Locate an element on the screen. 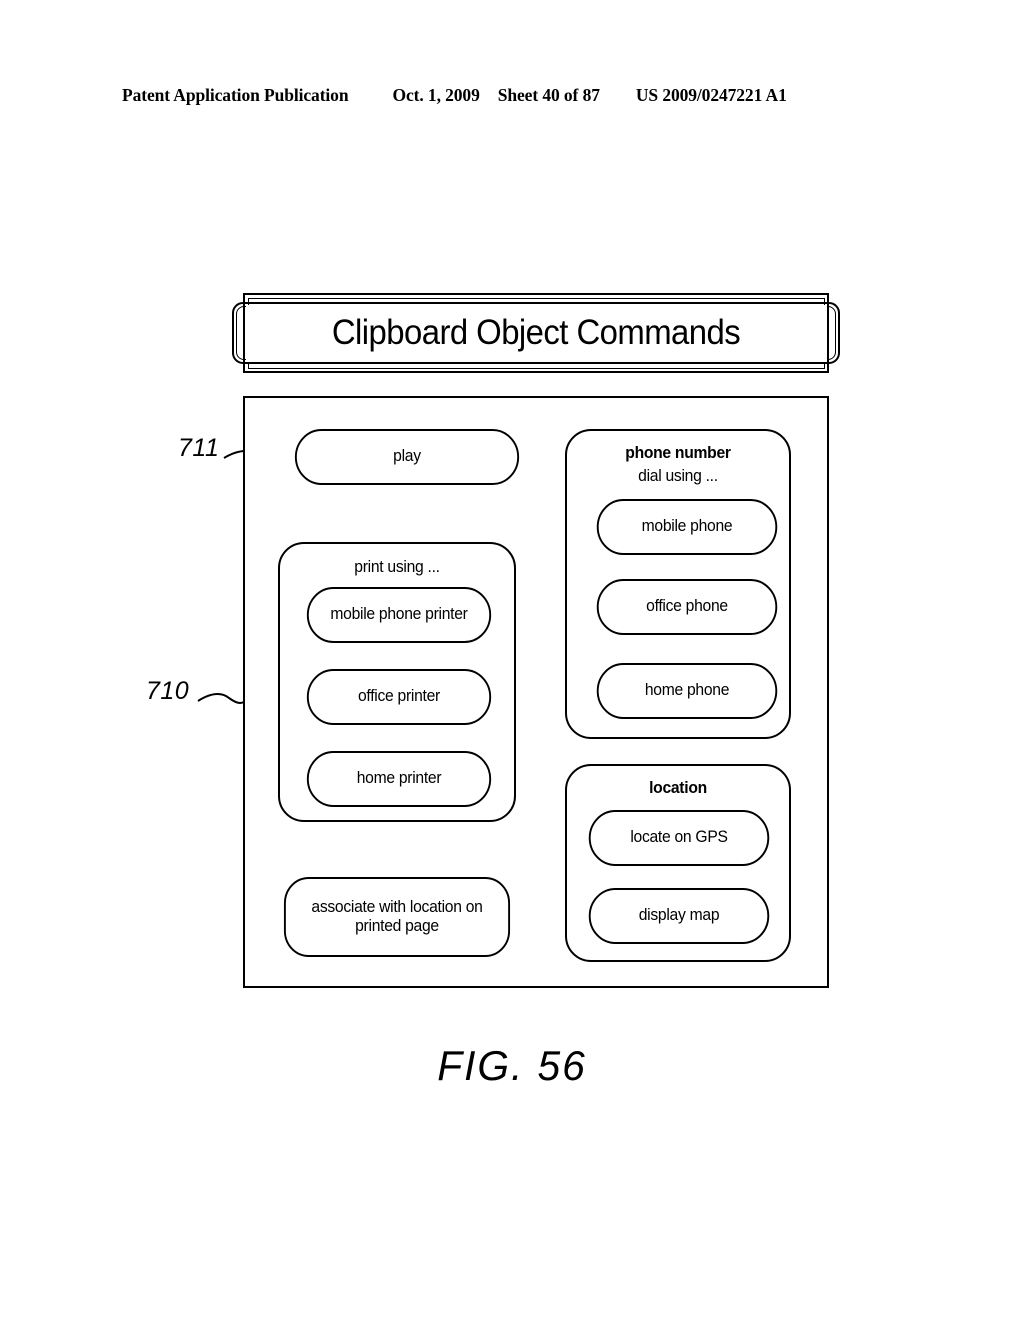 The width and height of the screenshot is (1024, 1320). header-date: Oct. 1, 2009 is located at coordinates (436, 95).